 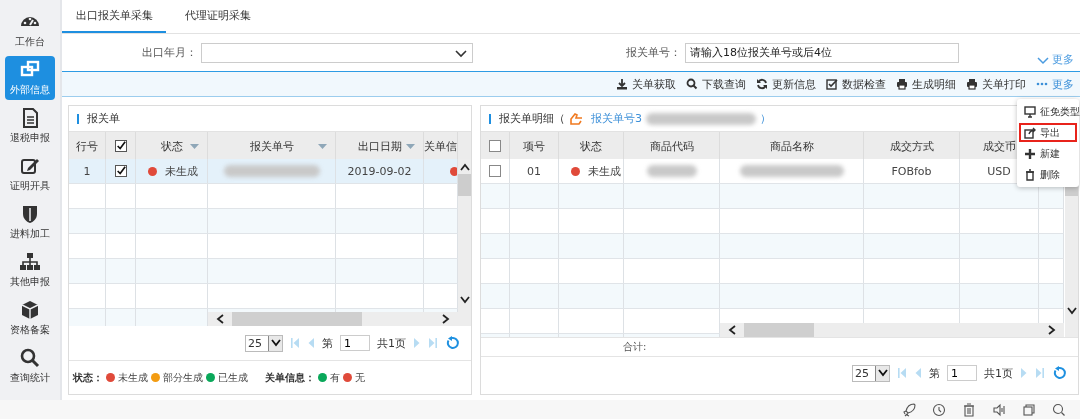 I want to click on table-cell: 1, so click(x=87, y=171).